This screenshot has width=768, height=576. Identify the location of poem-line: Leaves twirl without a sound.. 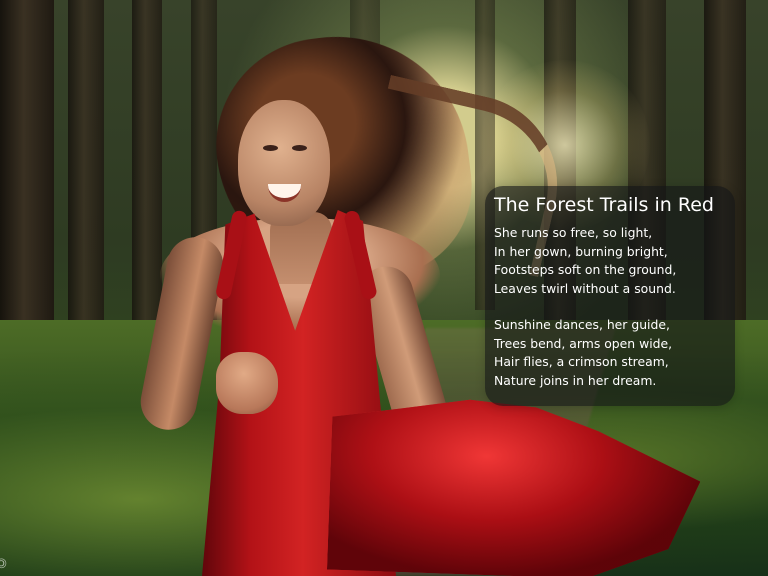
(585, 288).